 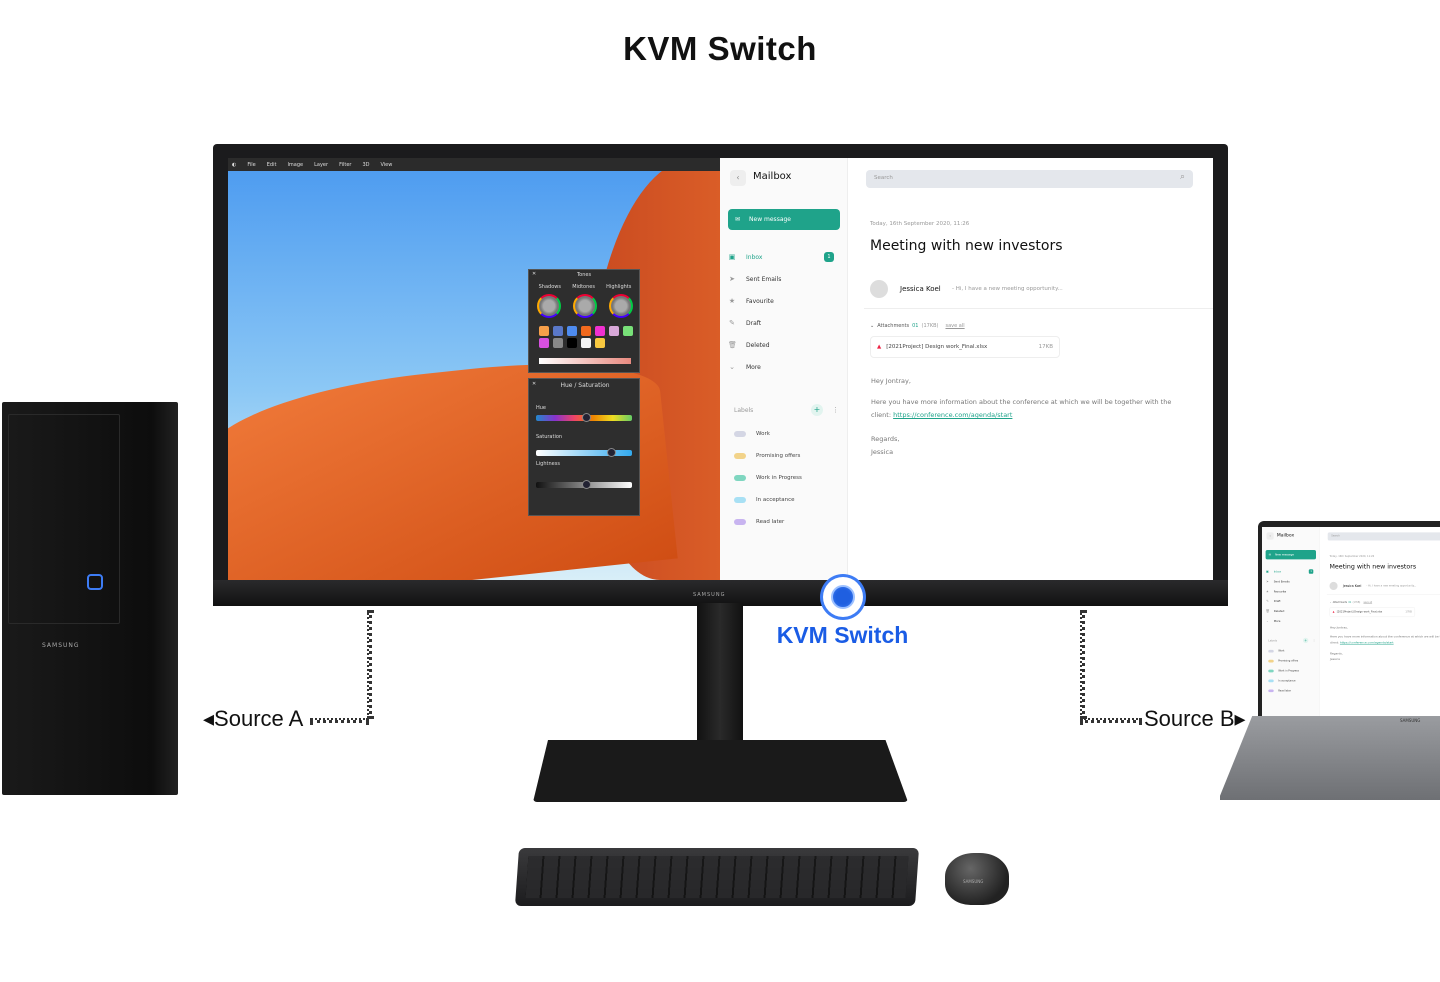 I want to click on lightness-slider, so click(x=584, y=484).